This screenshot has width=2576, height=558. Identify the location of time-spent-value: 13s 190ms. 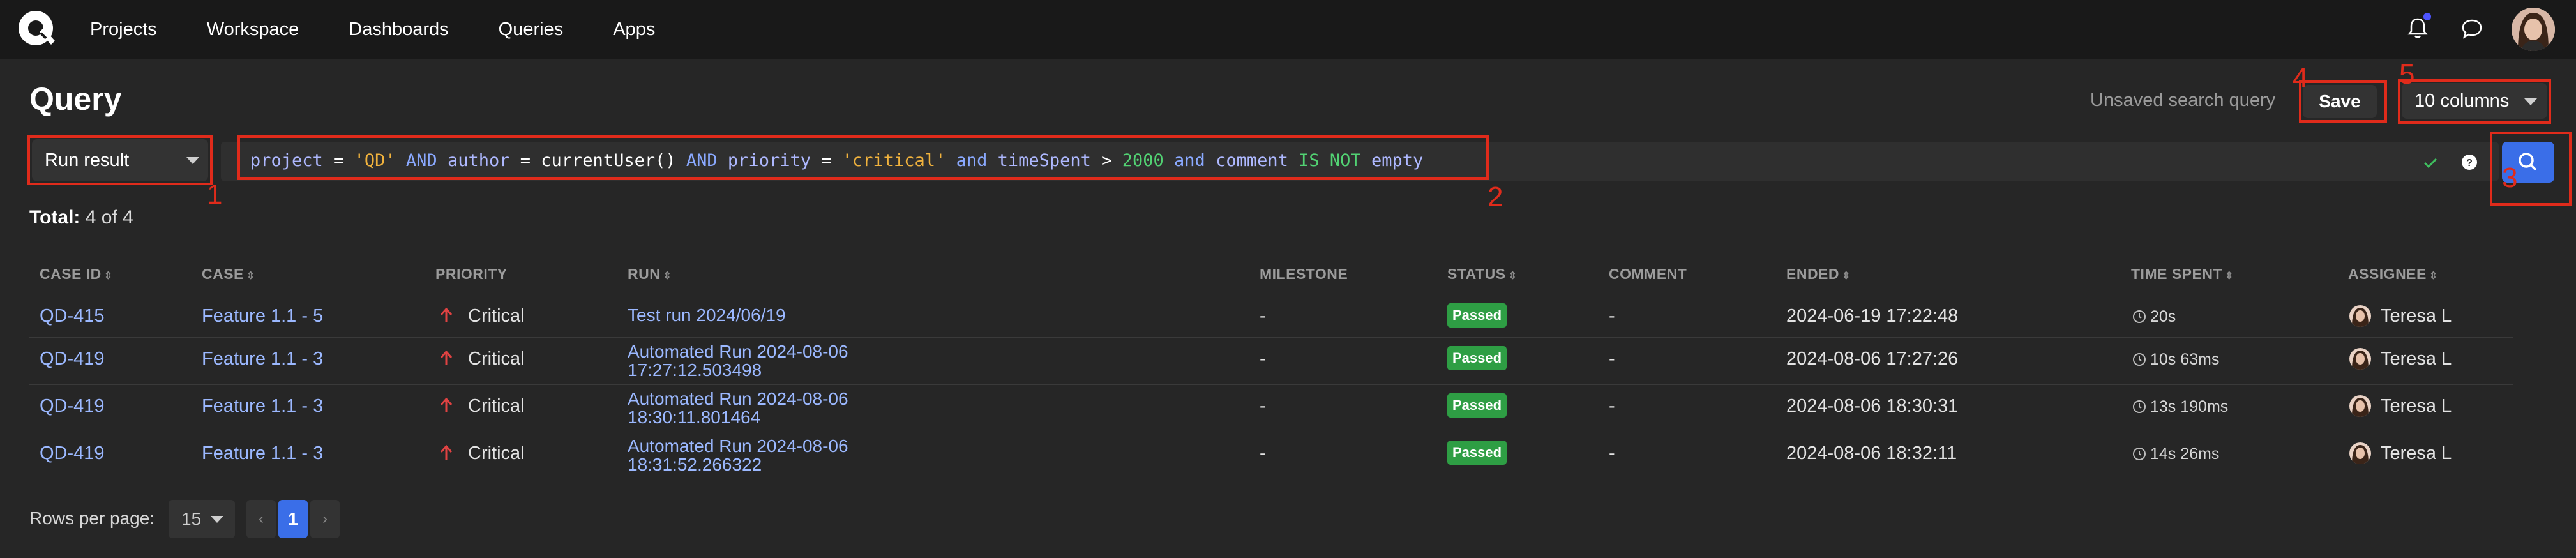
(2189, 407).